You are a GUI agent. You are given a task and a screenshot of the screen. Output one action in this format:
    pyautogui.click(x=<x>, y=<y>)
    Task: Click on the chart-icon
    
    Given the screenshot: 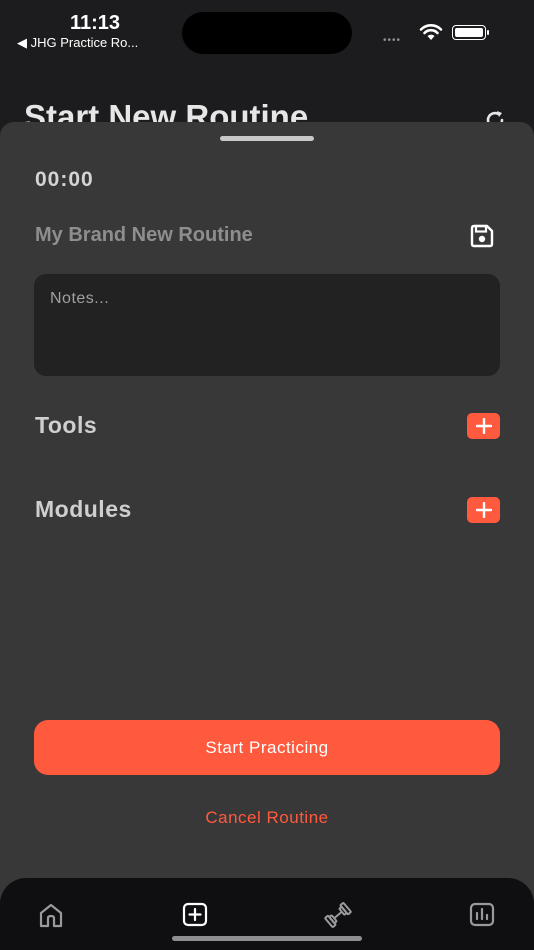 What is the action you would take?
    pyautogui.click(x=482, y=914)
    